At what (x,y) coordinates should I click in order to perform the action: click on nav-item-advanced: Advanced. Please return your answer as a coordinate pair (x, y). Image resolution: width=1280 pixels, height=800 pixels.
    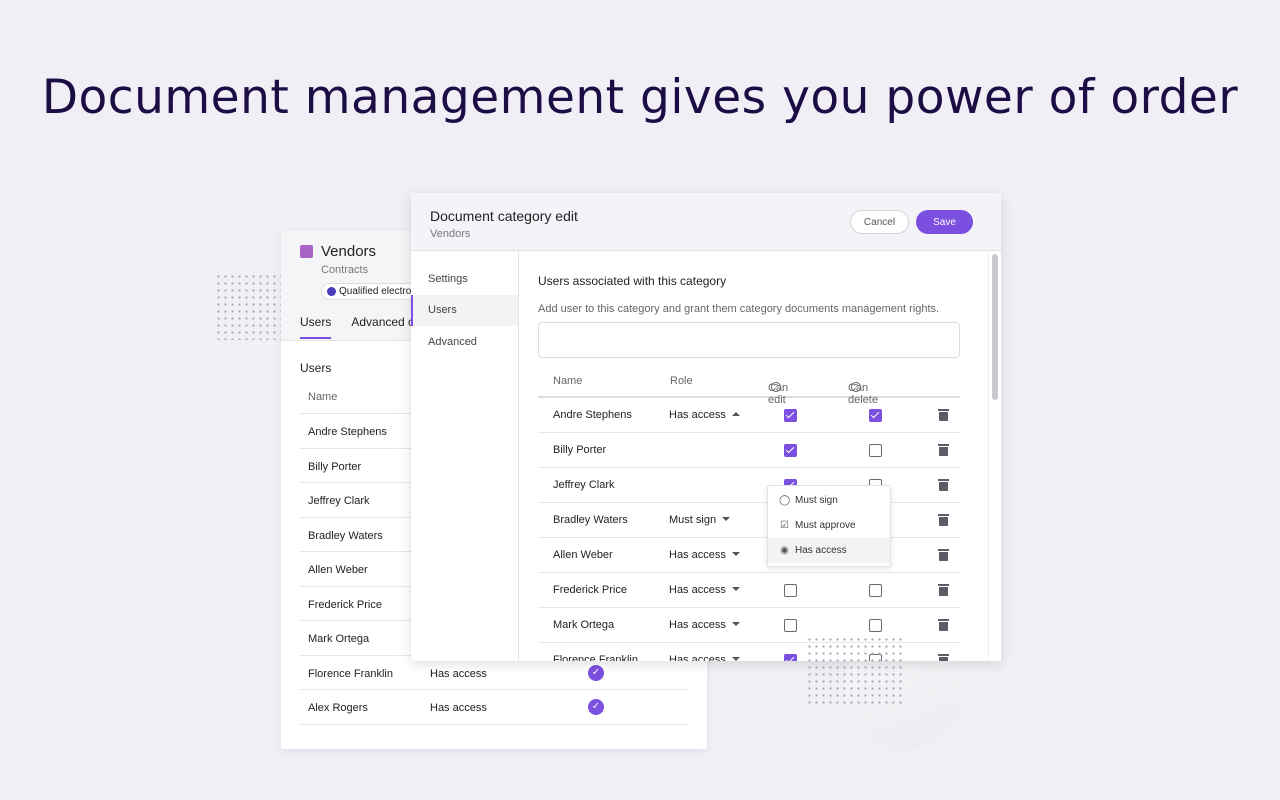
    Looking at the image, I should click on (464, 342).